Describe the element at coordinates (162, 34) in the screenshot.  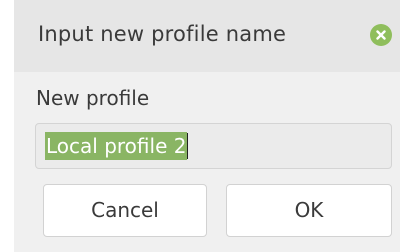
I see `dialog-title: Input new profile name` at that location.